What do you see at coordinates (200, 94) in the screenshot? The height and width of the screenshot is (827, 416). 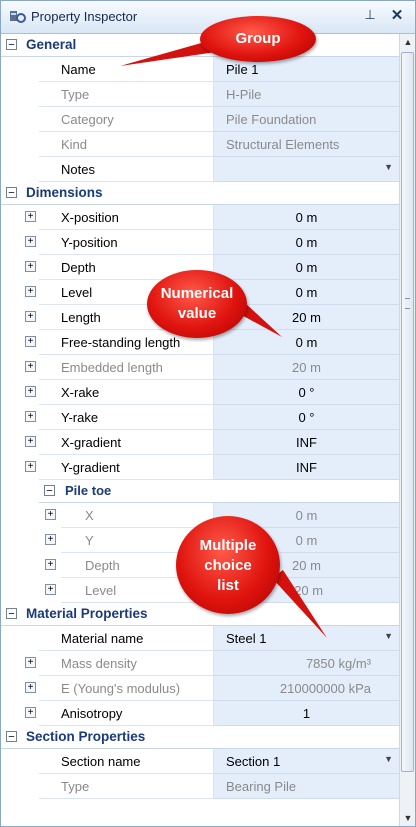 I see `property-row-type: Type H-Pile` at bounding box center [200, 94].